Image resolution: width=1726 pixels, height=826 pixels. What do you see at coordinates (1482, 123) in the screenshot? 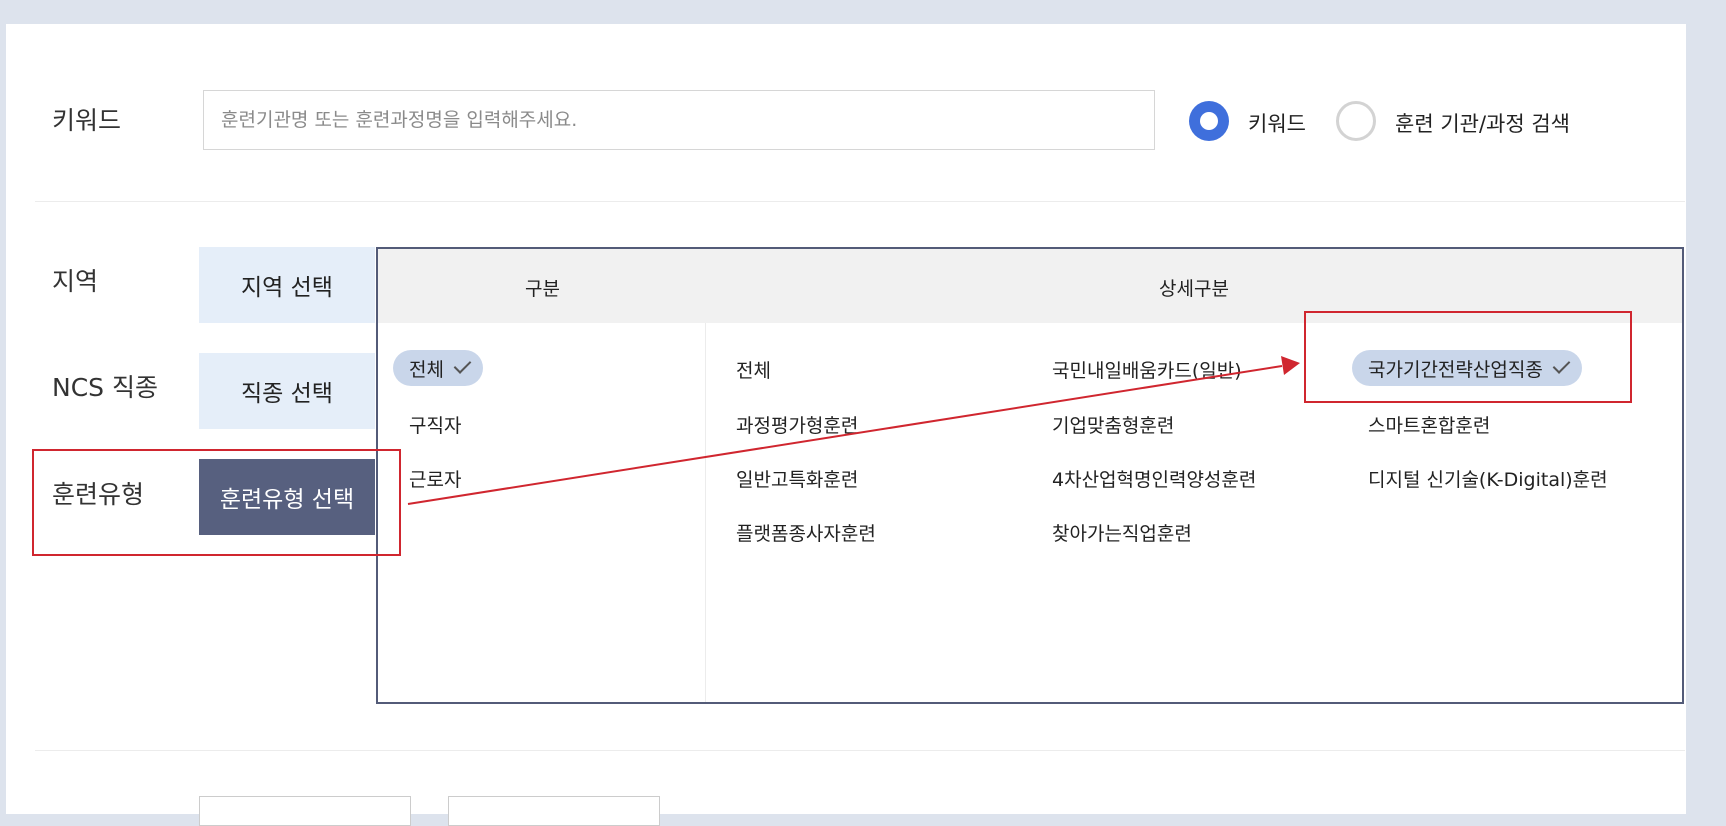
I see `radio-institution-course-label: 훈련 기관/과정 검색` at bounding box center [1482, 123].